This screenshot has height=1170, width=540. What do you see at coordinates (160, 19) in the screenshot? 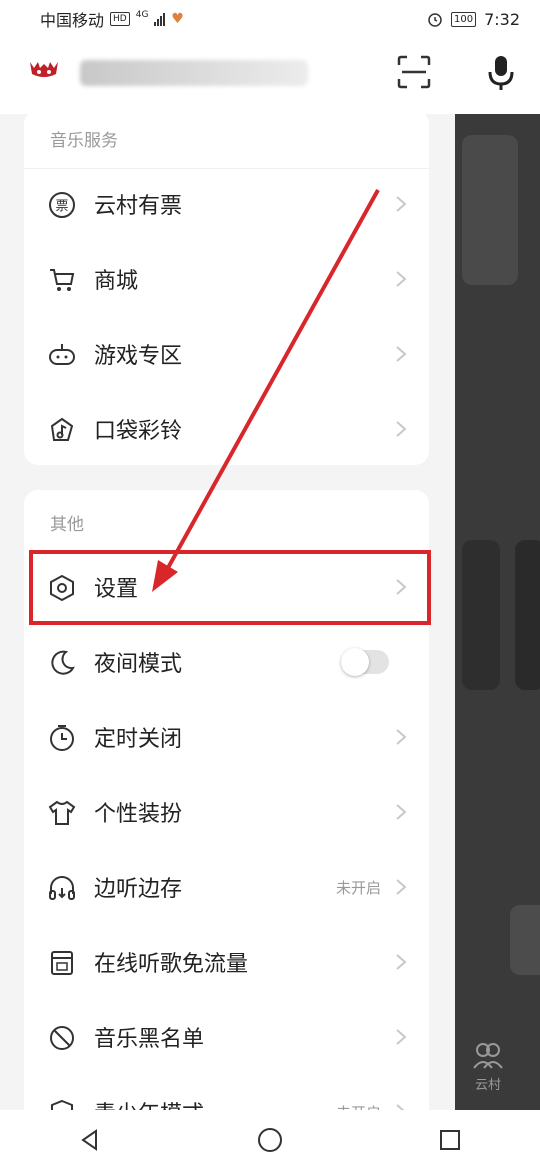
I see `signal-icon` at bounding box center [160, 19].